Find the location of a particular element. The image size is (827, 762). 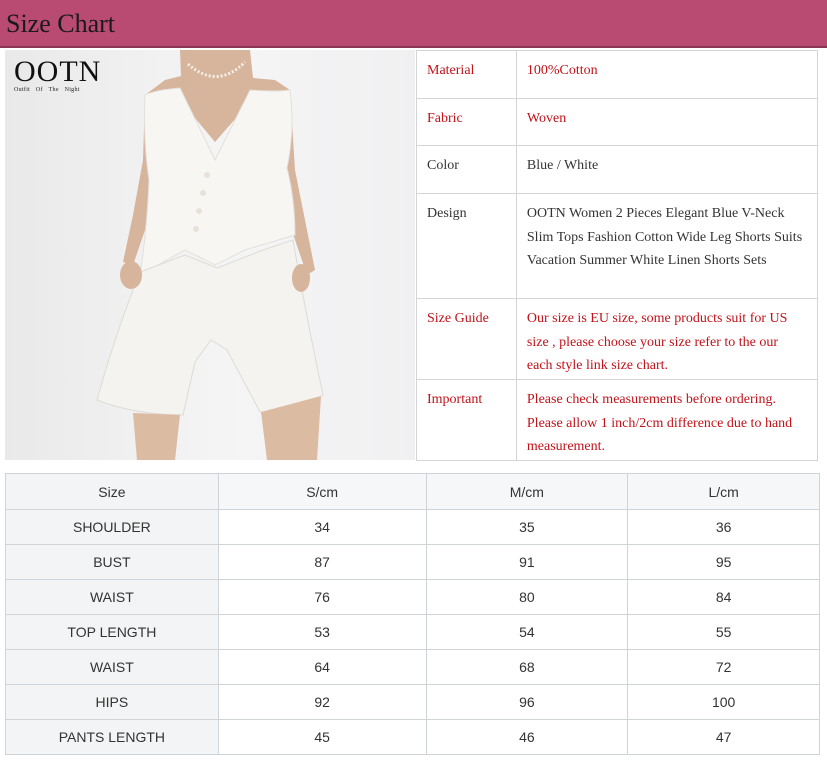

info-row-fabric: Fabric Woven is located at coordinates (617, 122).